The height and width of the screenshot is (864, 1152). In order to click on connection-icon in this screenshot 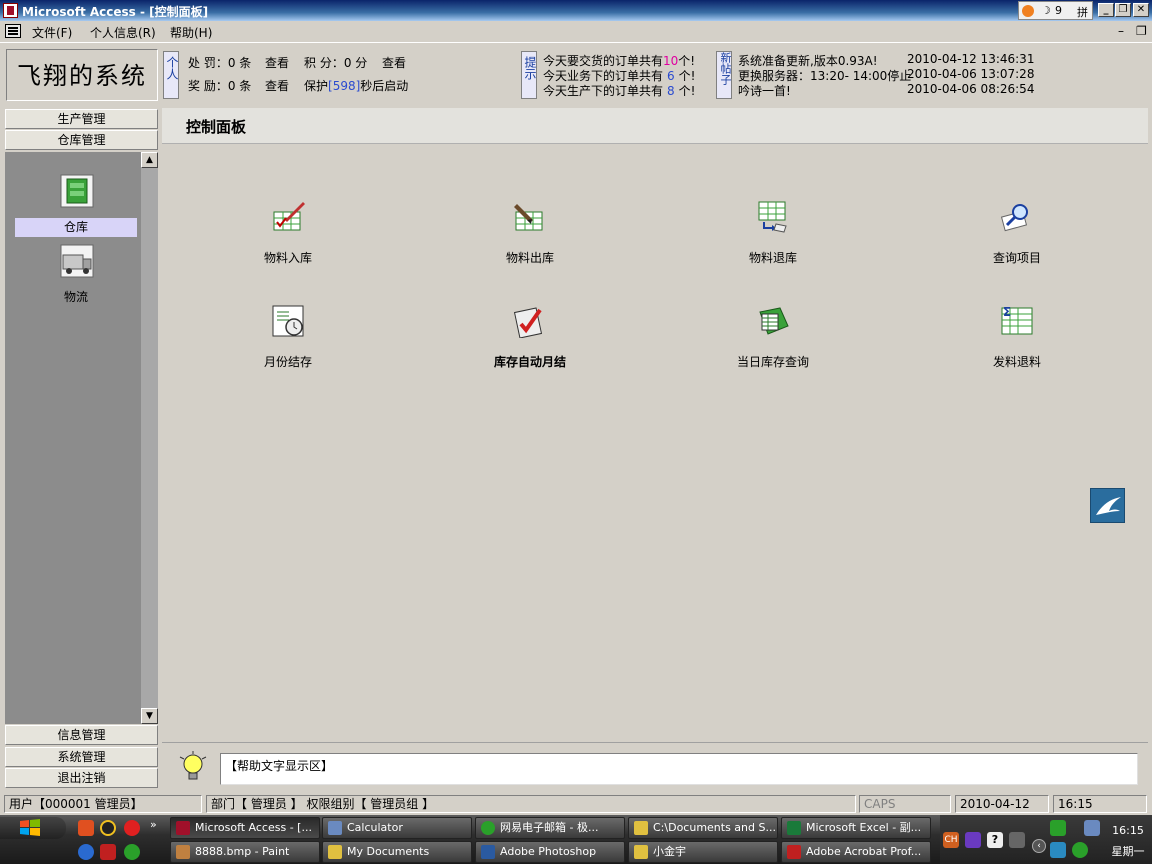, I will do `click(1017, 840)`.